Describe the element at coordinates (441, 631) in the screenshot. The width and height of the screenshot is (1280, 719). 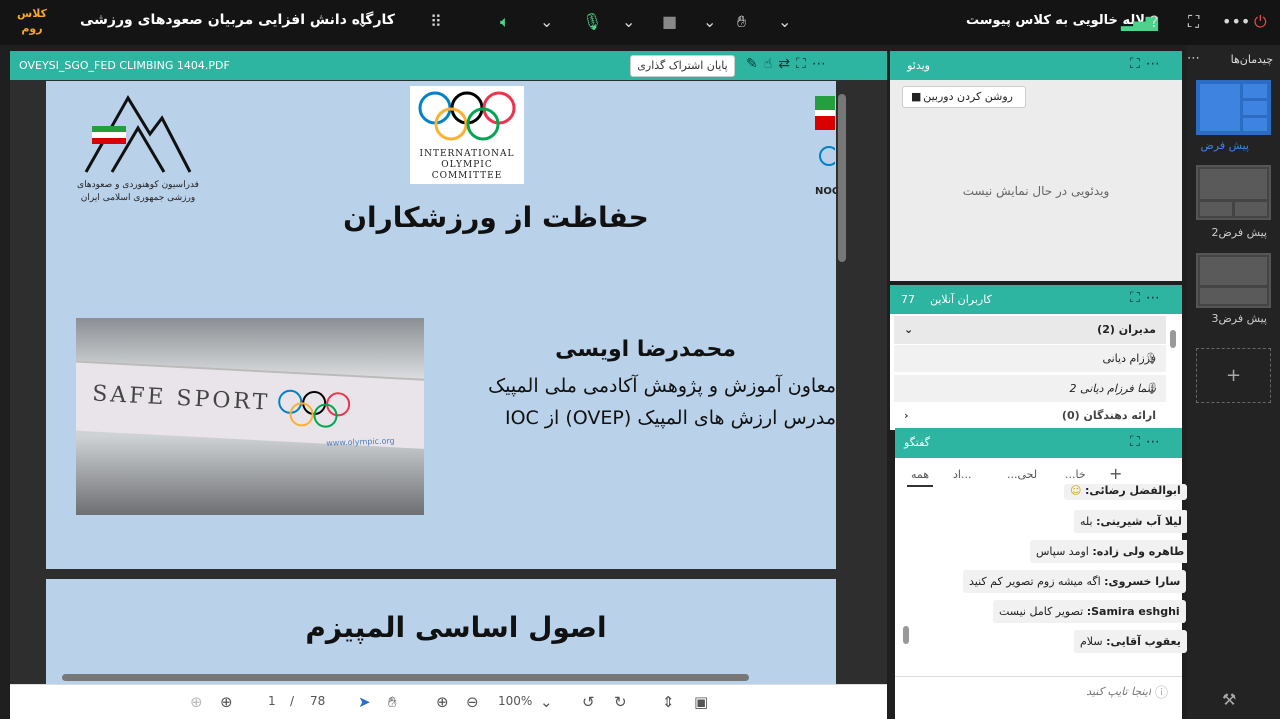
I see `slide-2: اصول اساسی المپیزم` at that location.